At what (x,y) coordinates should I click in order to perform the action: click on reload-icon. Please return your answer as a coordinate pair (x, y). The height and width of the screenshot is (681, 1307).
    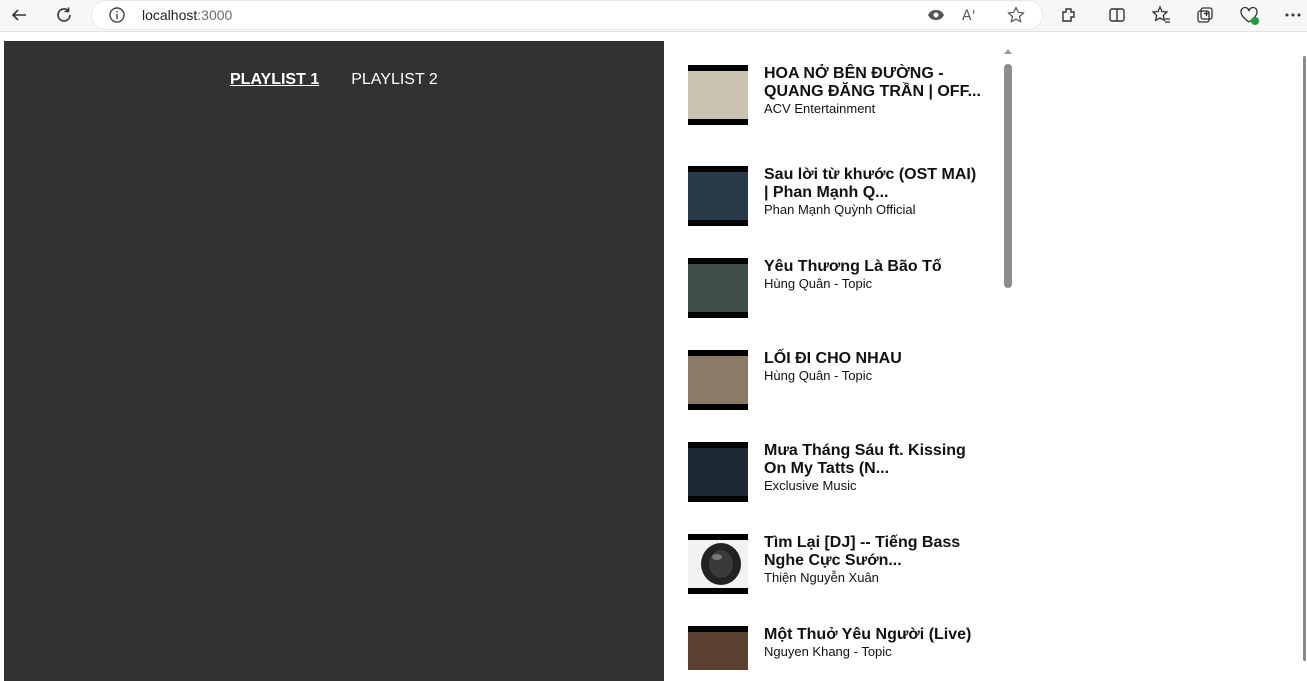
    Looking at the image, I should click on (64, 14).